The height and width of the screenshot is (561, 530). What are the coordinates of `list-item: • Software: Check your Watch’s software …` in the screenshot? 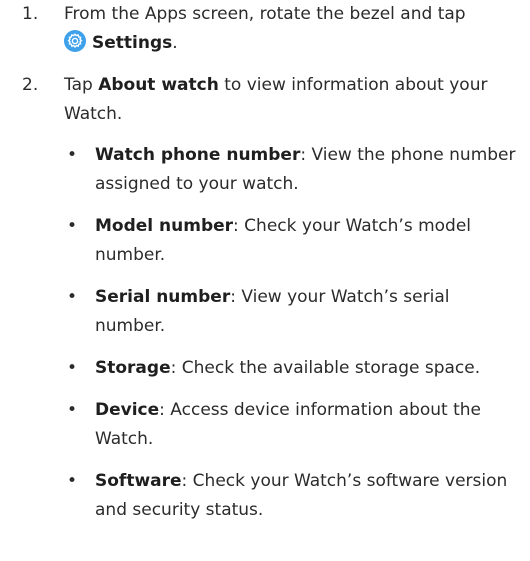 It's located at (293, 496).